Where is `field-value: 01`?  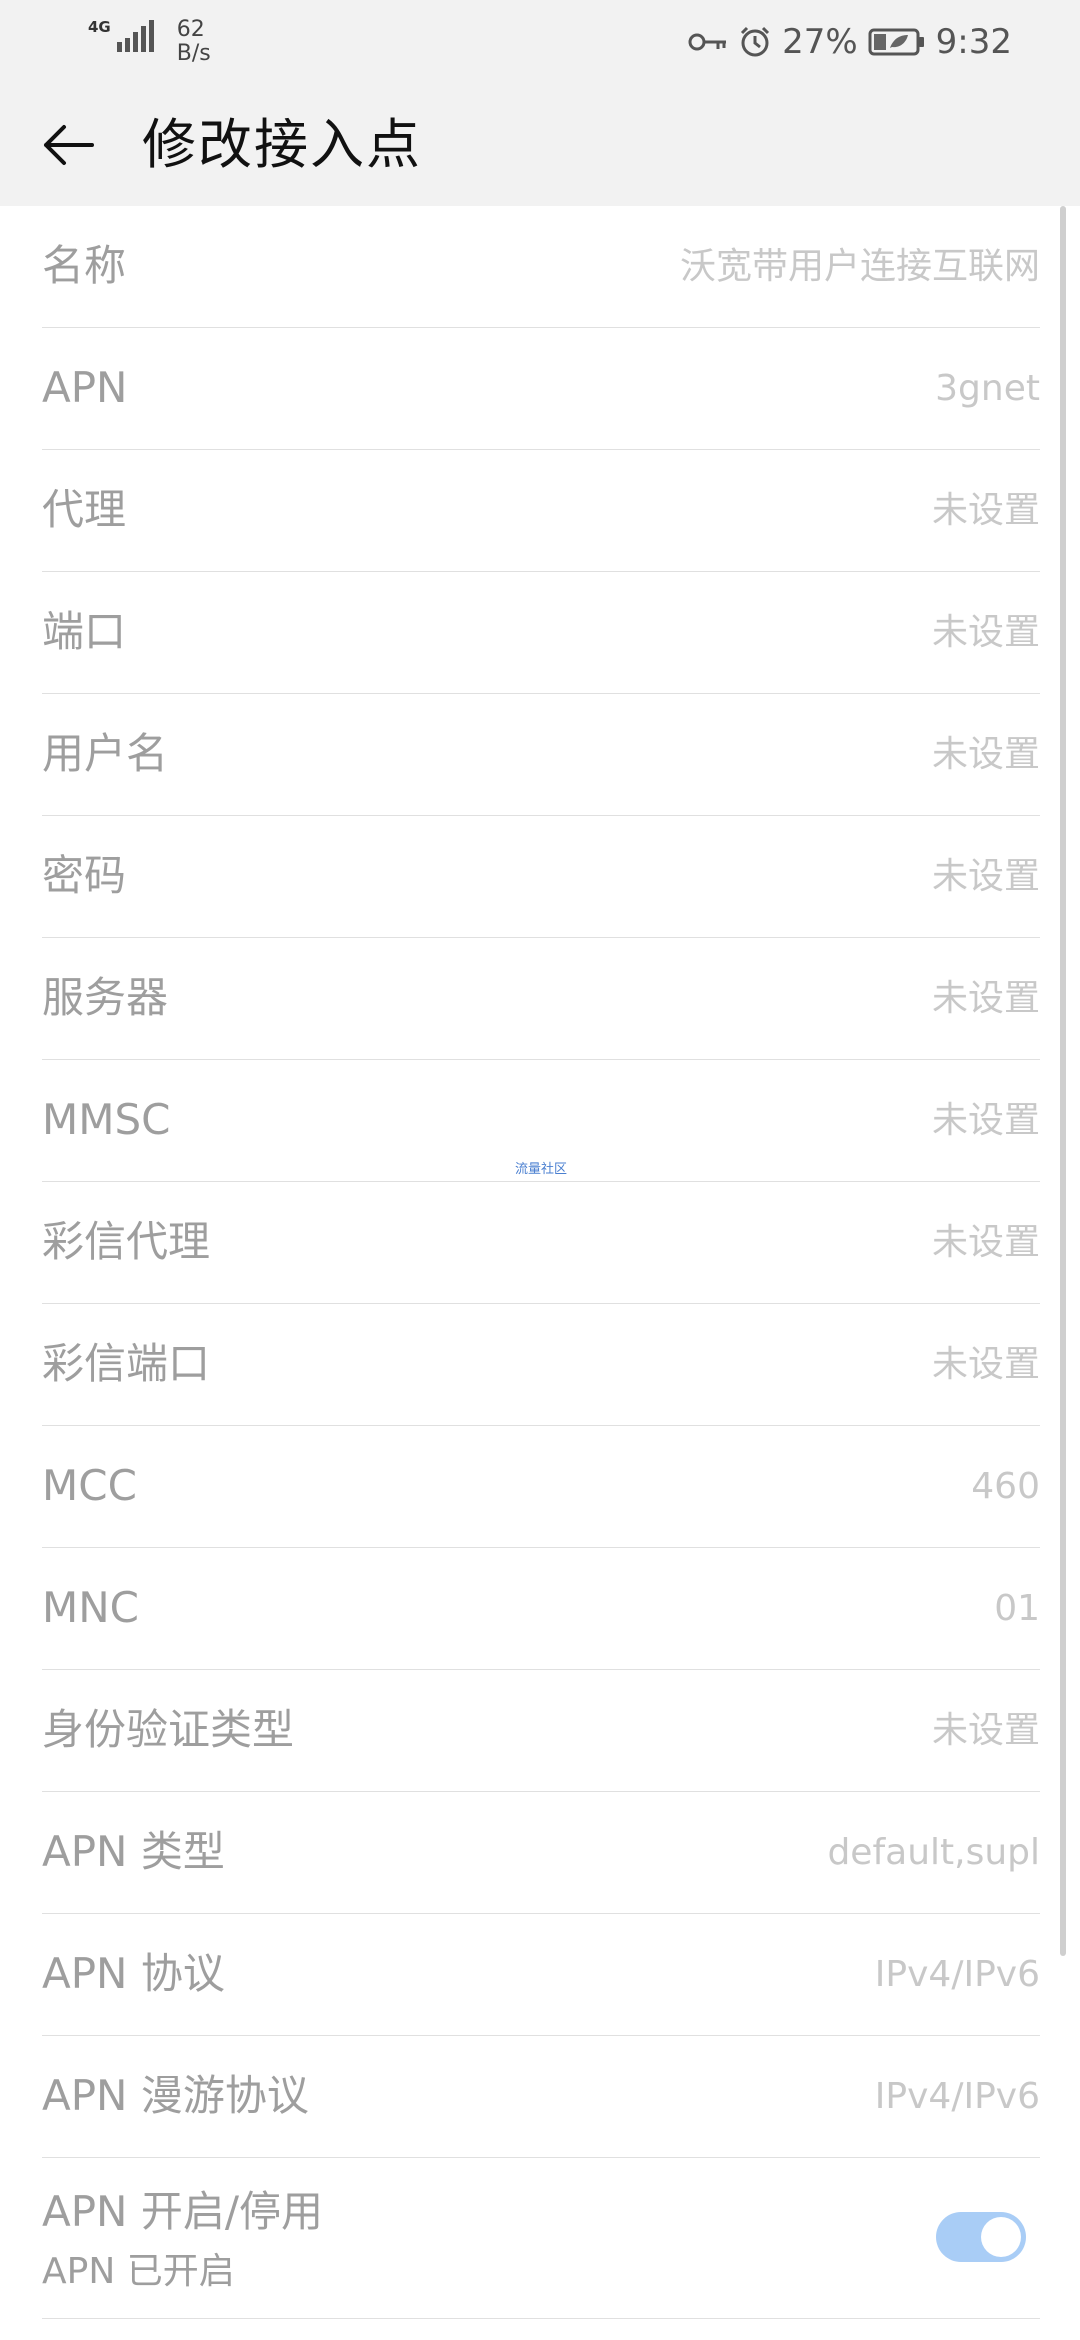 field-value: 01 is located at coordinates (1017, 1608).